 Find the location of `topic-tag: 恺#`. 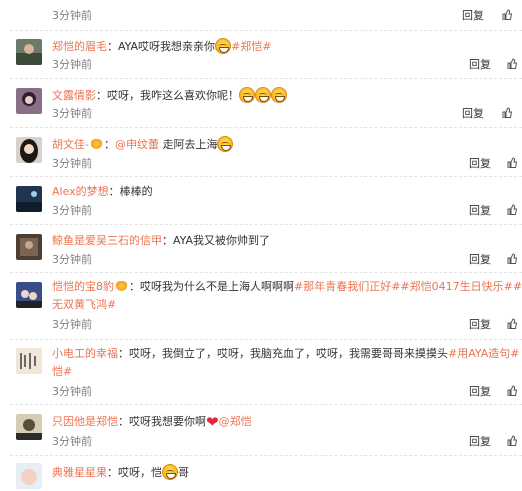

topic-tag: 恺# is located at coordinates (62, 371).